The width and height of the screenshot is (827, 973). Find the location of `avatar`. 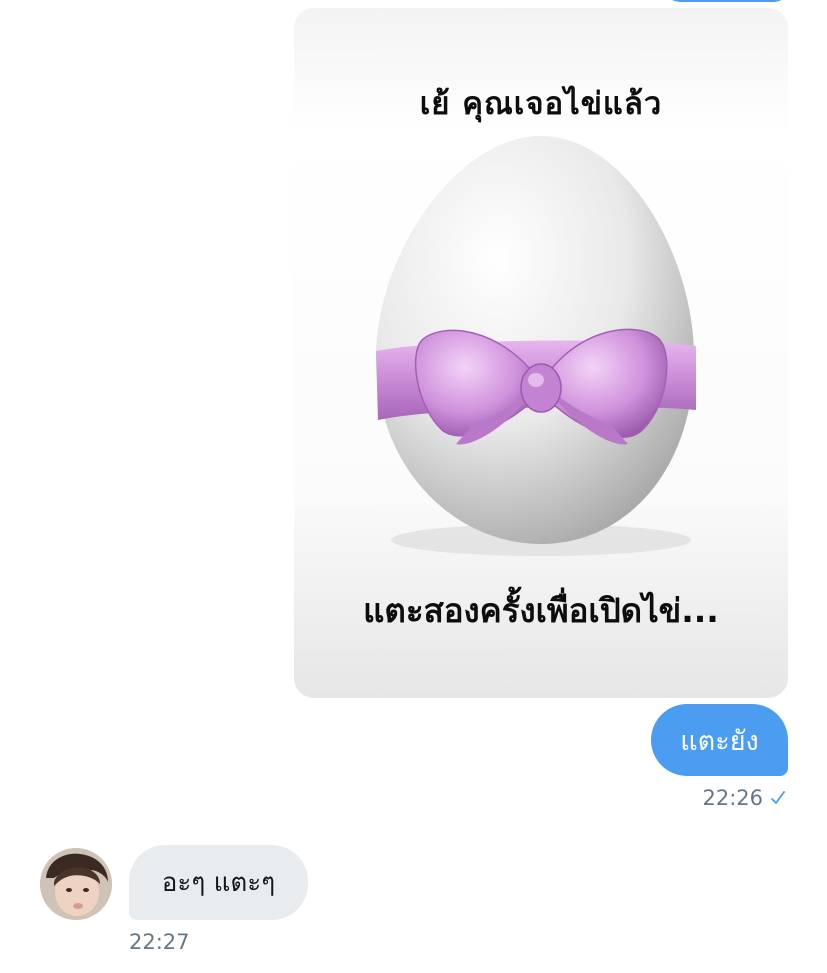

avatar is located at coordinates (76, 884).